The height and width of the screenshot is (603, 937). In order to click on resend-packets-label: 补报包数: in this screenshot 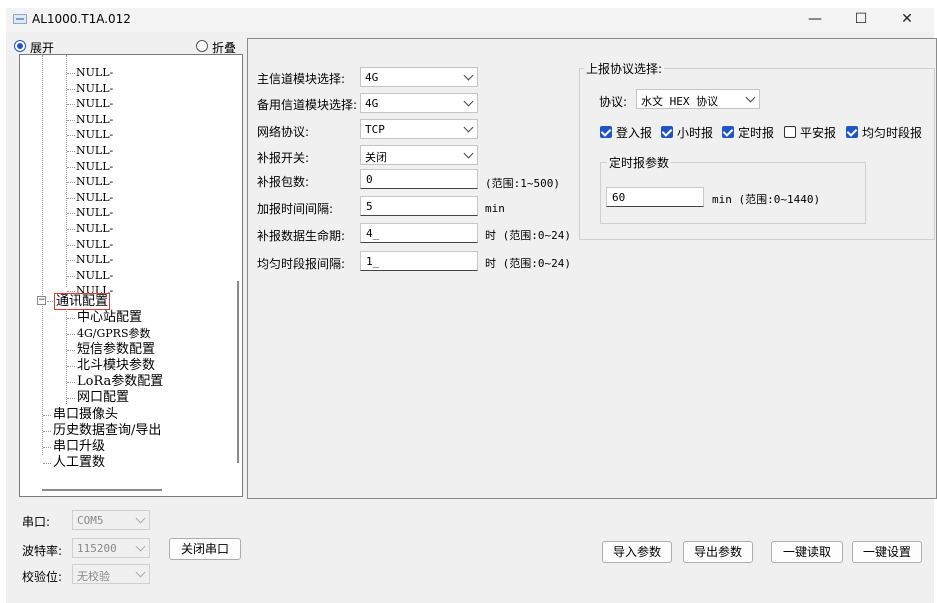, I will do `click(283, 182)`.